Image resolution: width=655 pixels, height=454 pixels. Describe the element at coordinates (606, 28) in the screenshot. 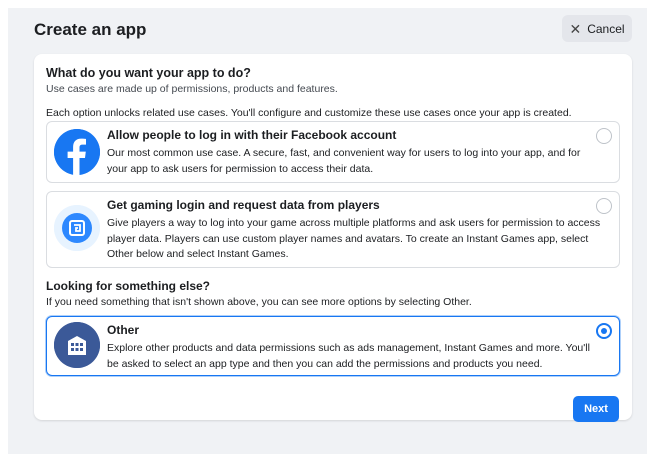

I see `cancel-label: Cancel` at that location.